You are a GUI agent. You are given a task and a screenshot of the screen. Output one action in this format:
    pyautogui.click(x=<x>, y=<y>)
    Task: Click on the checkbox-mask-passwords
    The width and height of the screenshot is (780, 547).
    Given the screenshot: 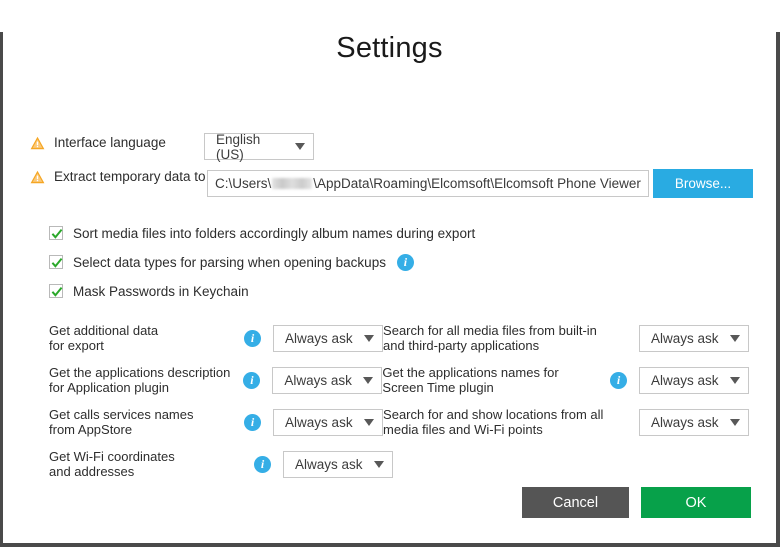 What is the action you would take?
    pyautogui.click(x=56, y=291)
    